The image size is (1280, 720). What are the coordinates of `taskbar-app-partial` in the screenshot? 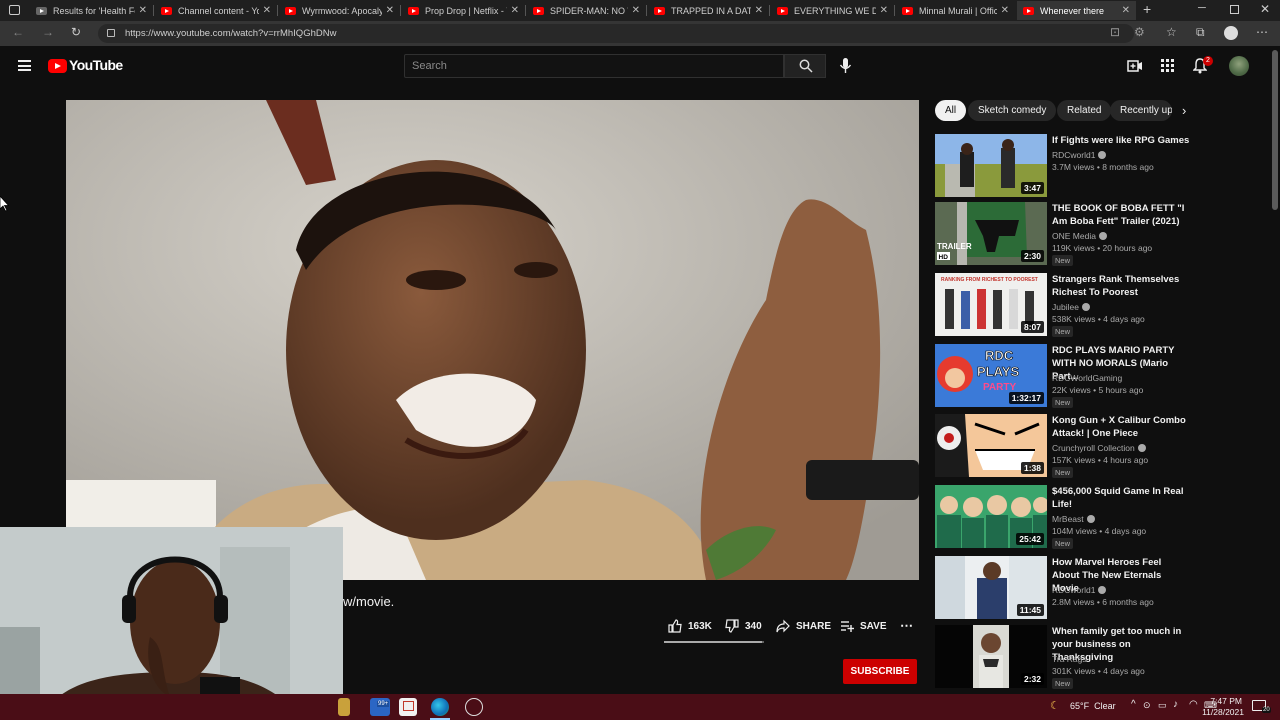 It's located at (344, 707).